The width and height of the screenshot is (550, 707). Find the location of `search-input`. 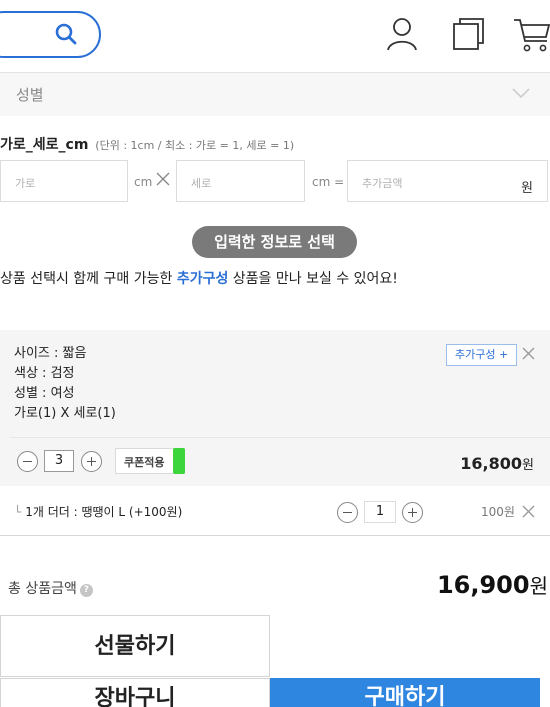

search-input is located at coordinates (50, 34).